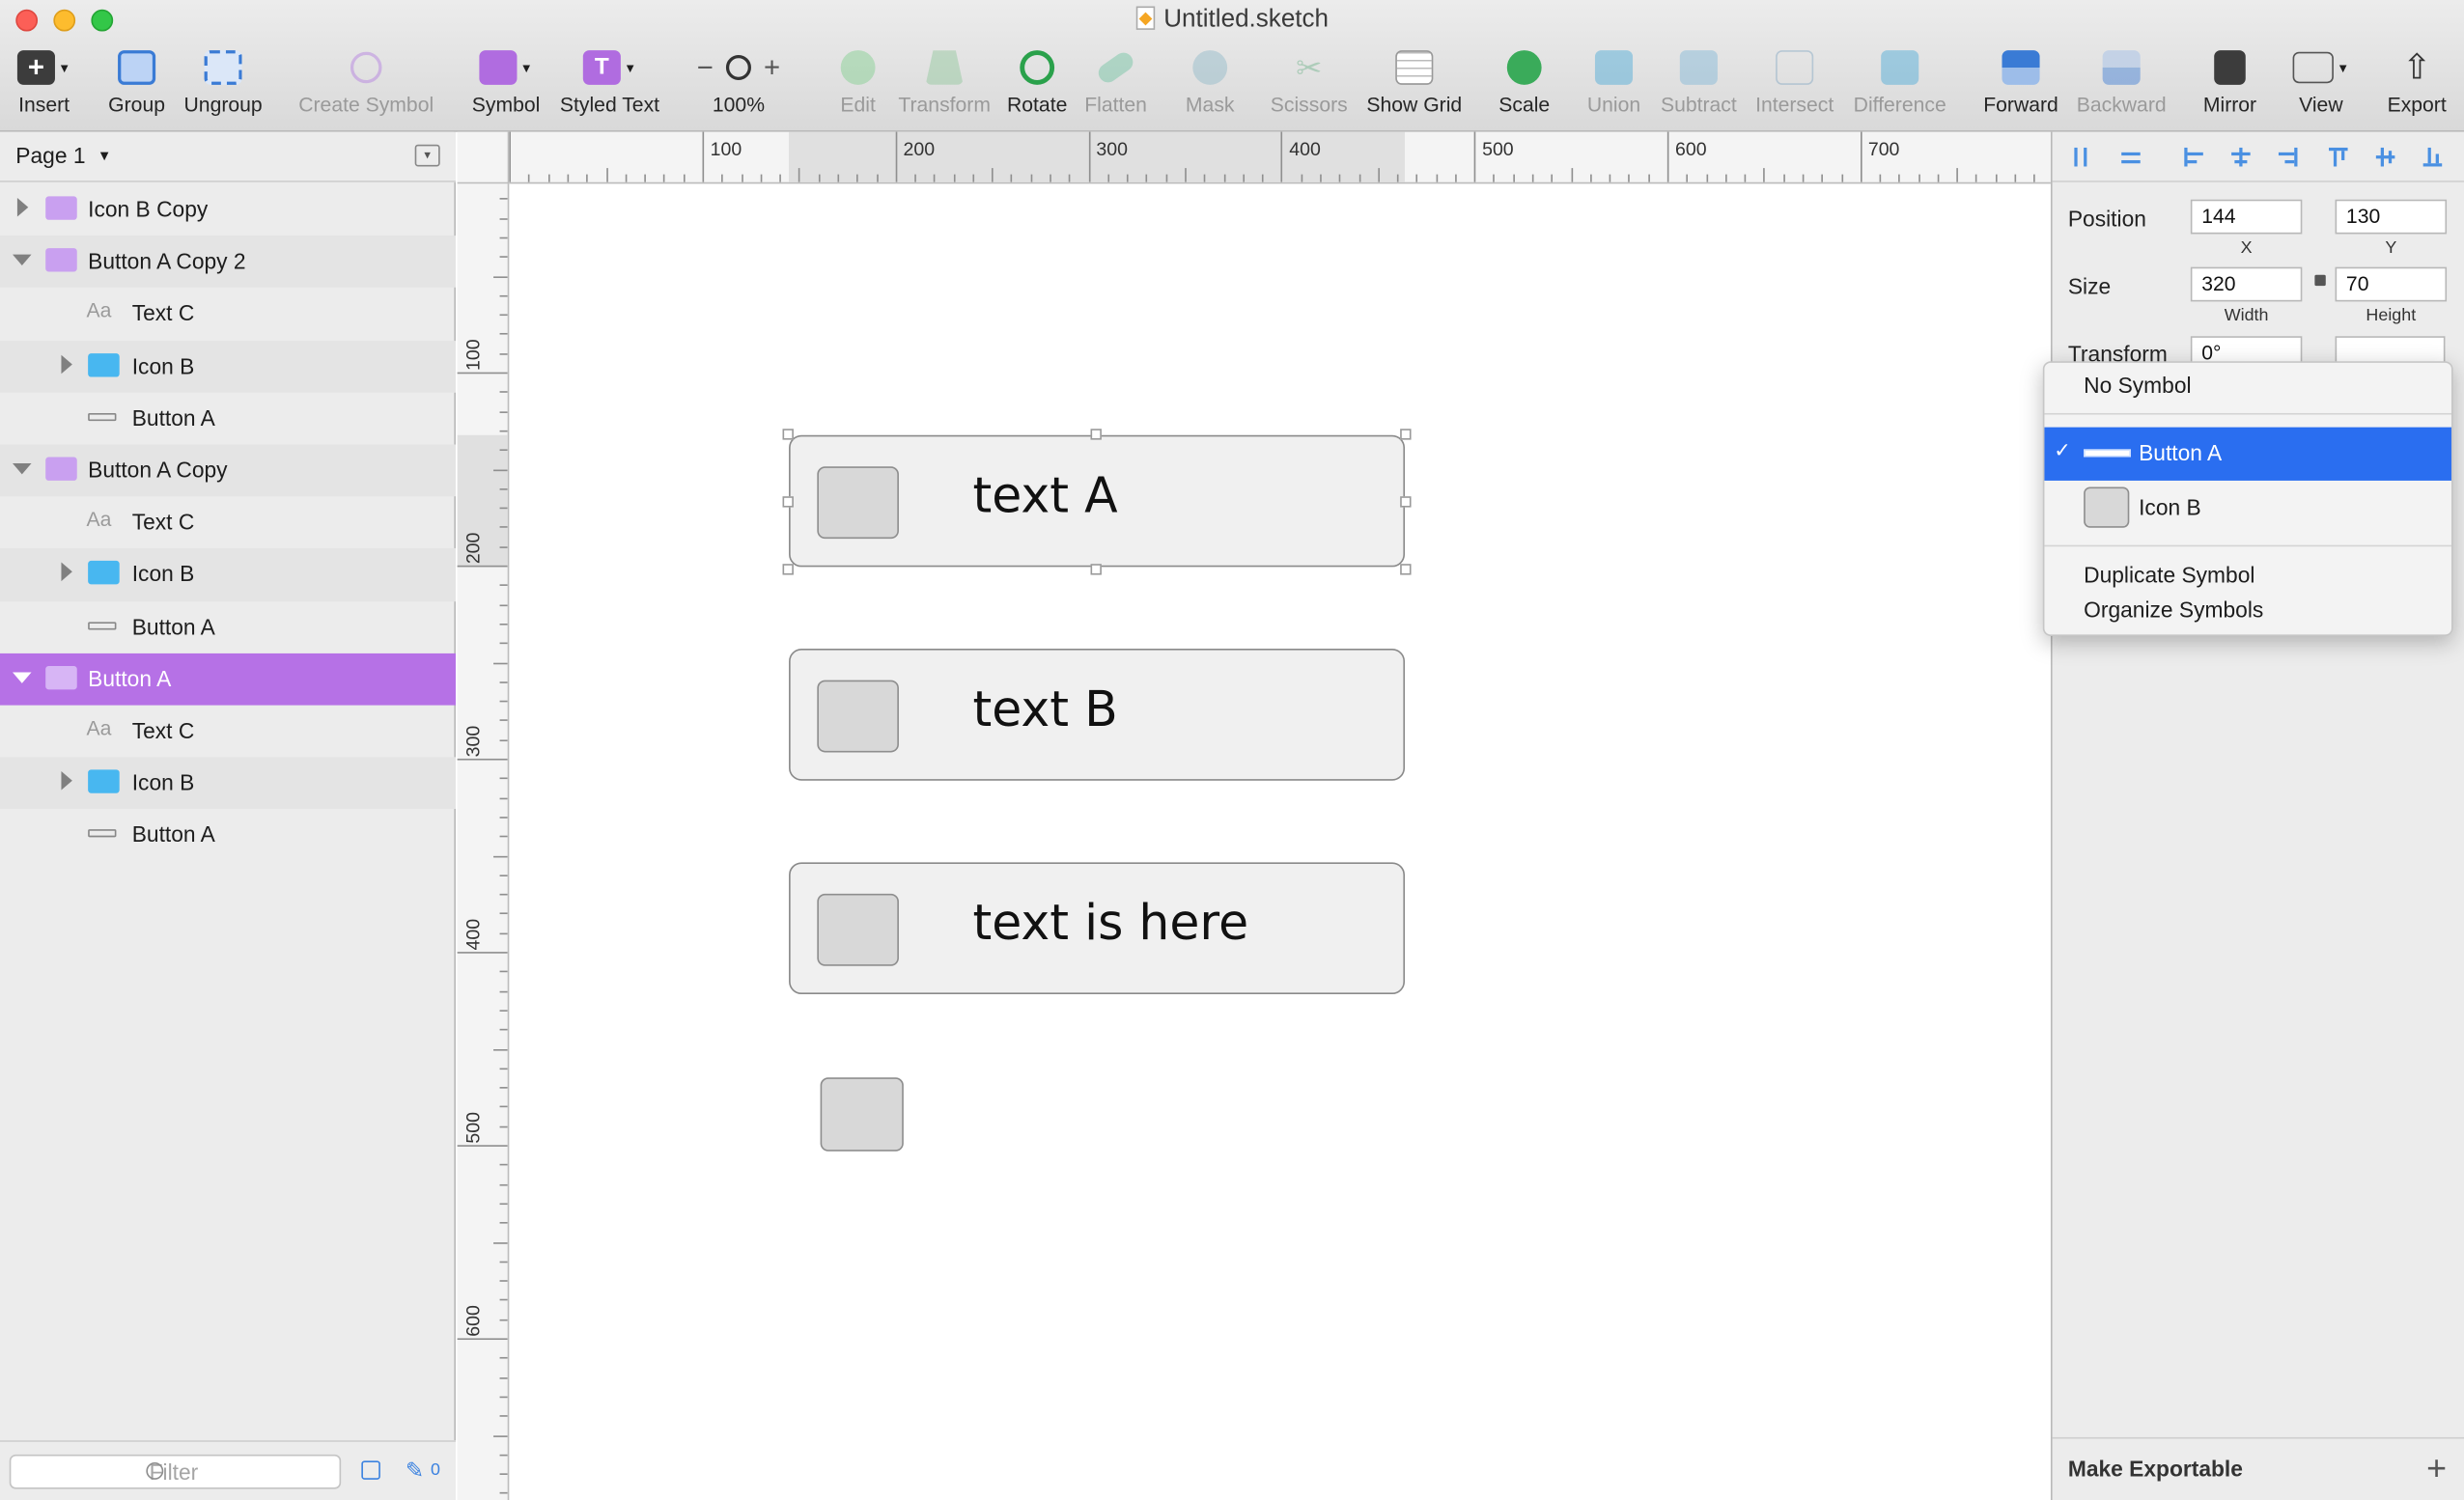 The width and height of the screenshot is (2464, 1500). I want to click on scale-button: Scale, so click(1524, 83).